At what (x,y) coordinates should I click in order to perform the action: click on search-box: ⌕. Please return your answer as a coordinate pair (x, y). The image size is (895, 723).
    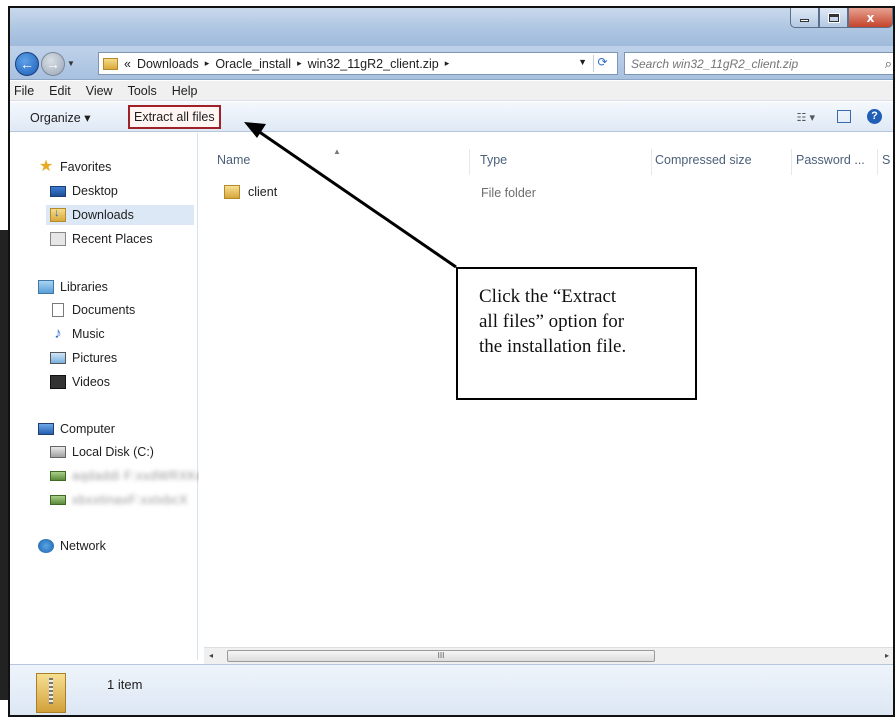
    Looking at the image, I should click on (758, 63).